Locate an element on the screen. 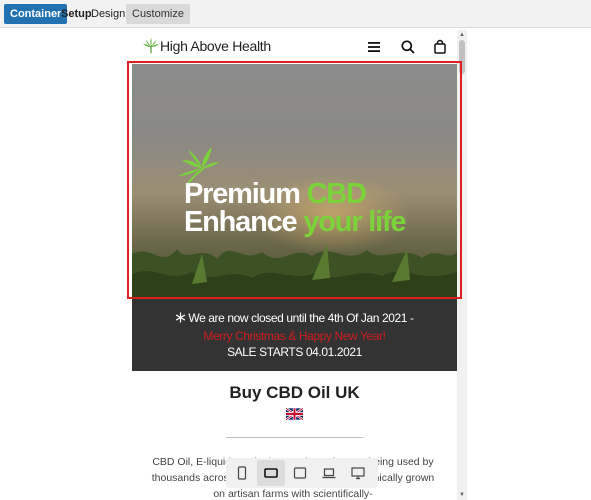  uk-flag-icon is located at coordinates (294, 414).